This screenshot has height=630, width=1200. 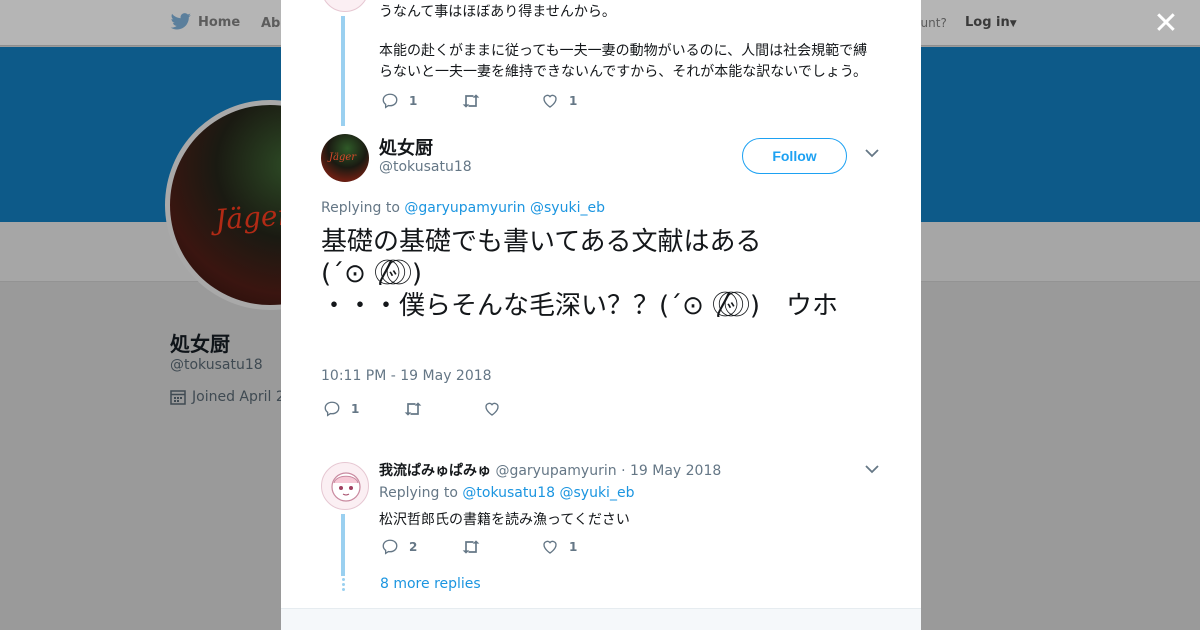 I want to click on reply-action: 2, so click(x=421, y=547).